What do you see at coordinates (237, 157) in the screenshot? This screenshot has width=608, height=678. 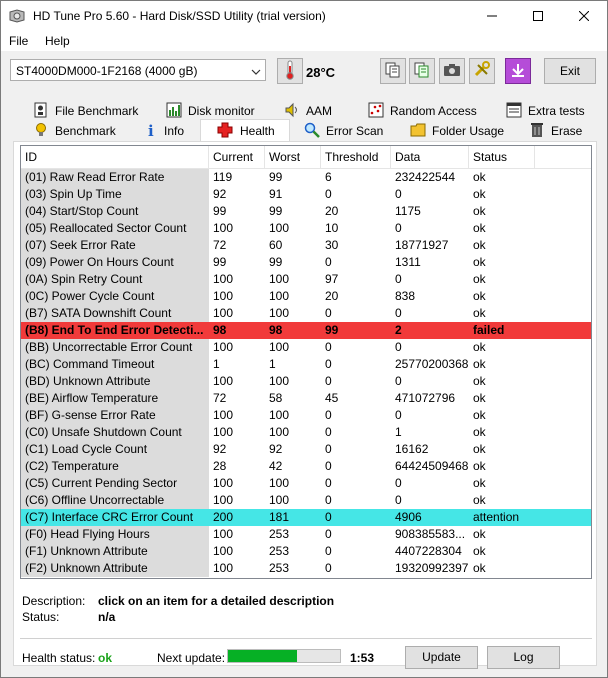 I see `column-header-current: Current` at bounding box center [237, 157].